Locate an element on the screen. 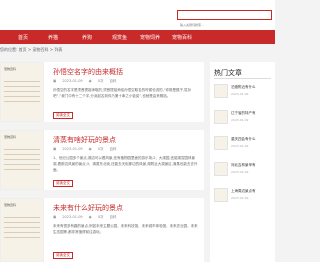  sidebar-heading: 热门文章 is located at coordinates (228, 73).